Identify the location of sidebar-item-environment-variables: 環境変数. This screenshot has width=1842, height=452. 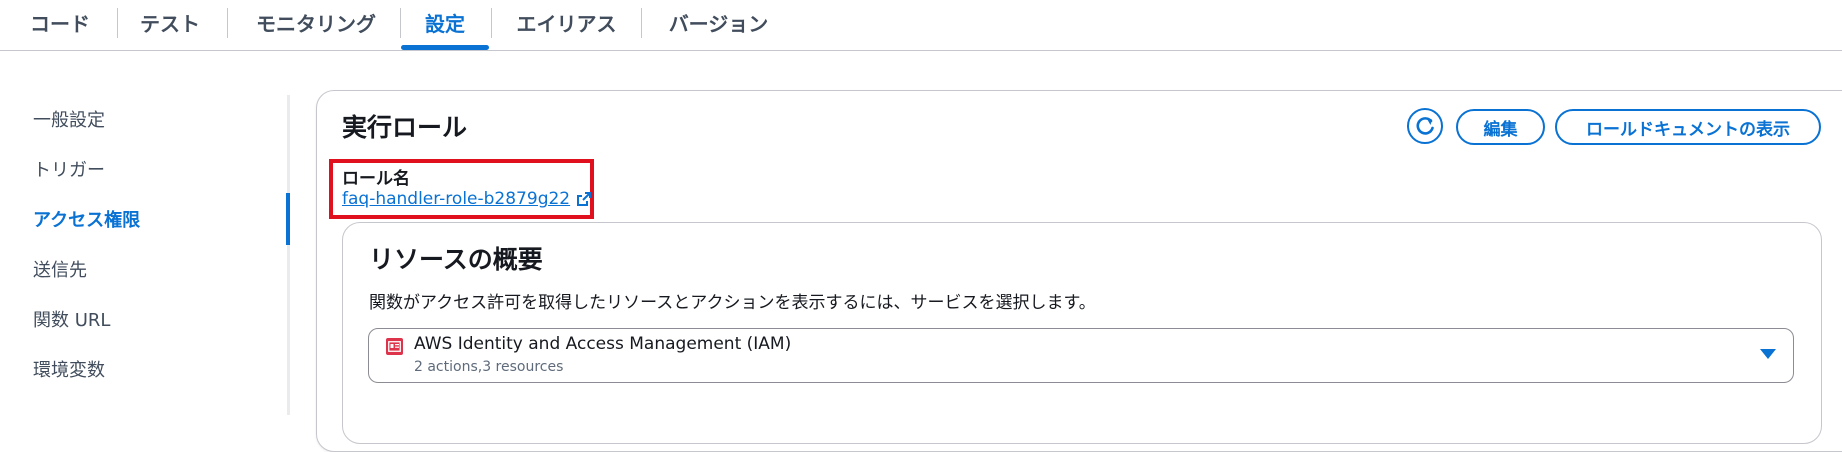
(69, 369).